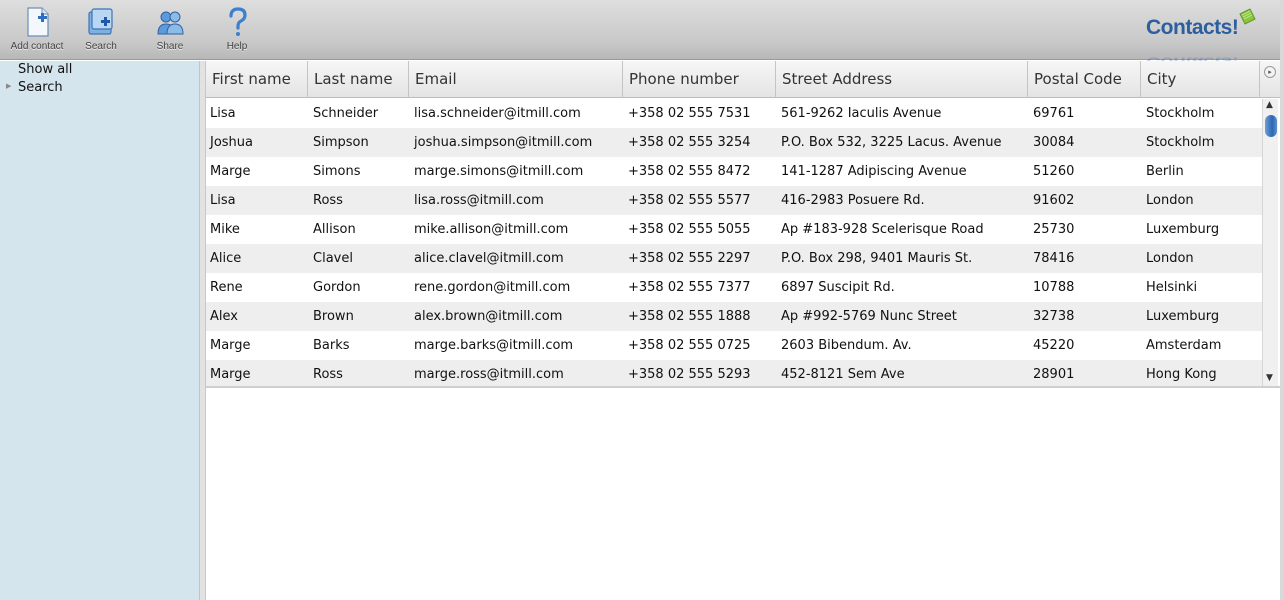 The width and height of the screenshot is (1284, 600). I want to click on column-header-first-name: First name, so click(257, 79).